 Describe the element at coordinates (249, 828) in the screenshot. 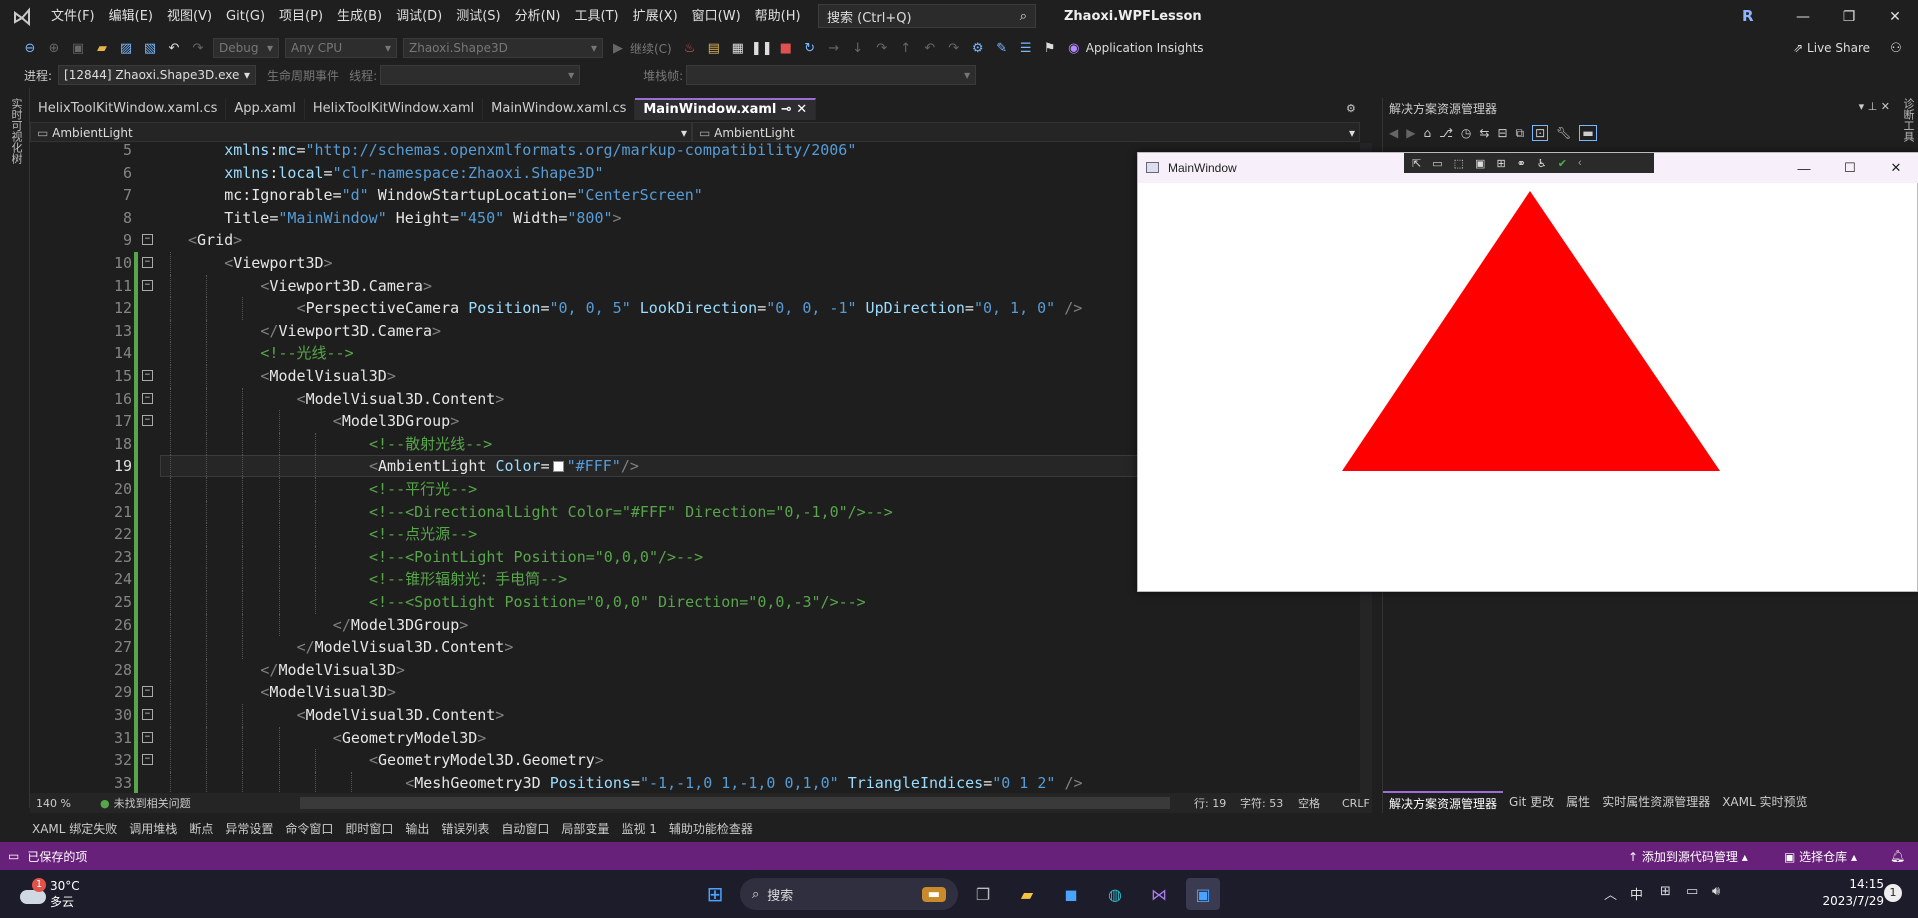

I see `tool-window-tab: 异常设置` at that location.